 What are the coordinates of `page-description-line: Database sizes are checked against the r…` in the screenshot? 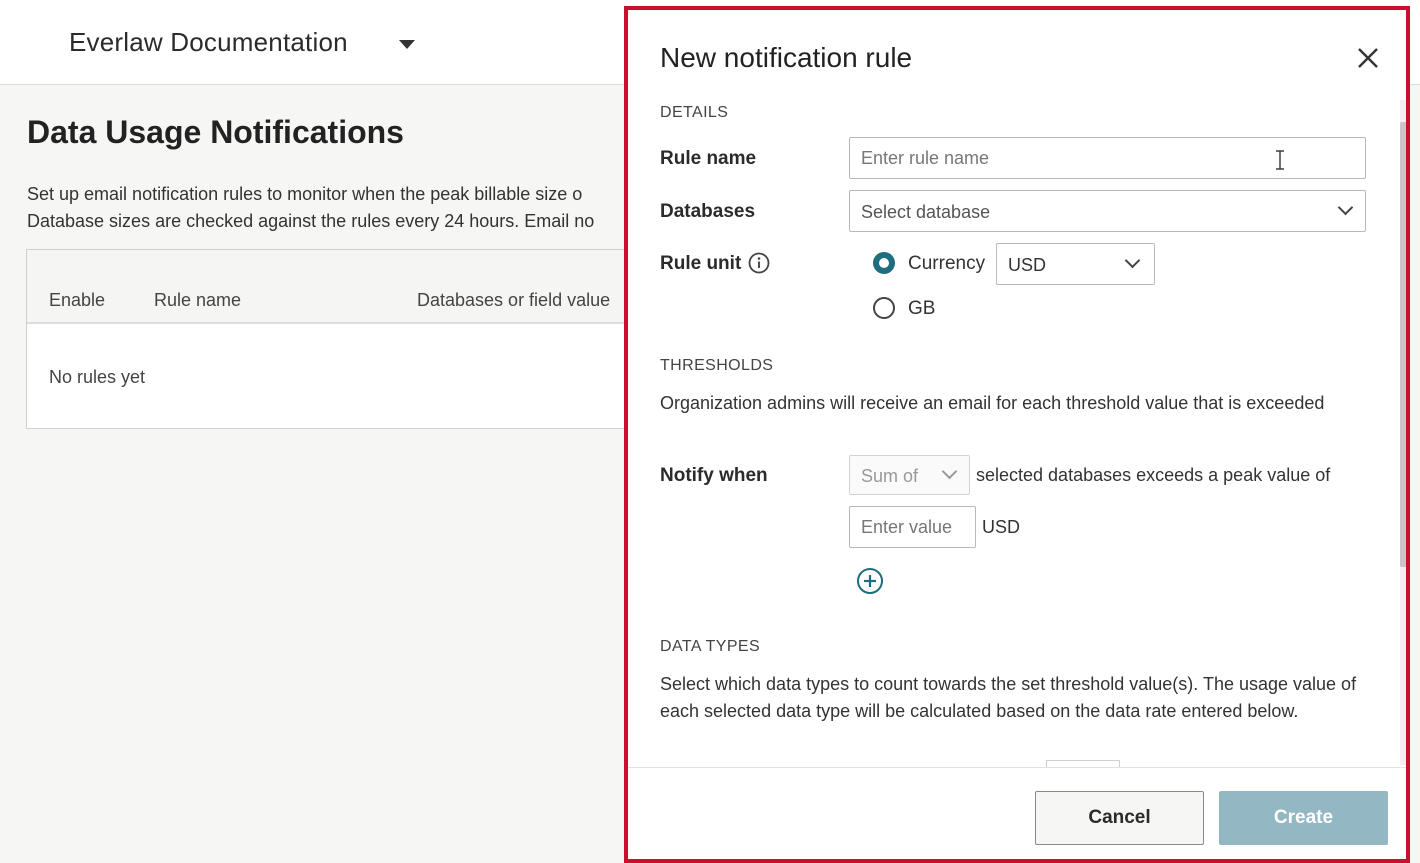 It's located at (311, 221).